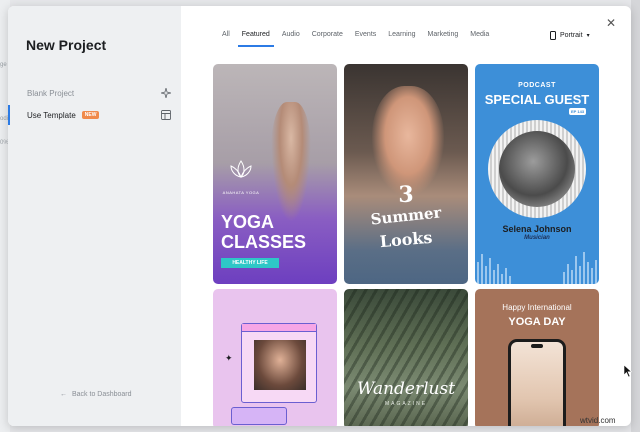  I want to click on wanderlust-title: Wanderlust, so click(406, 389).